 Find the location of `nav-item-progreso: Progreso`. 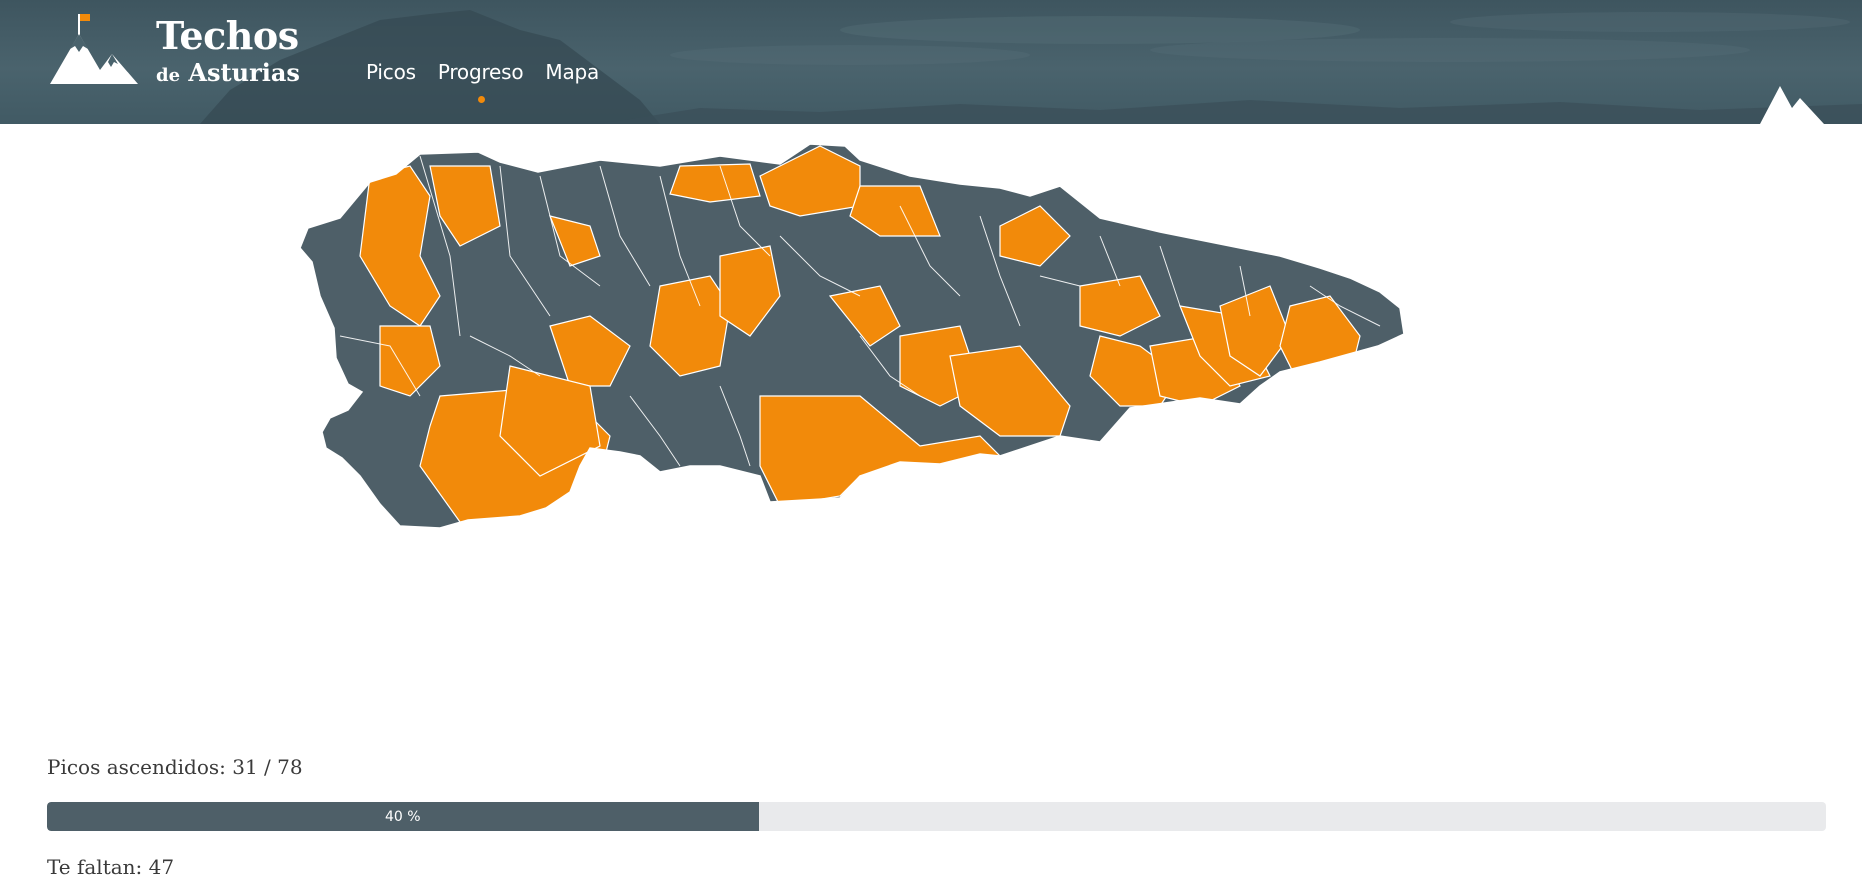

nav-item-progreso: Progreso is located at coordinates (481, 81).